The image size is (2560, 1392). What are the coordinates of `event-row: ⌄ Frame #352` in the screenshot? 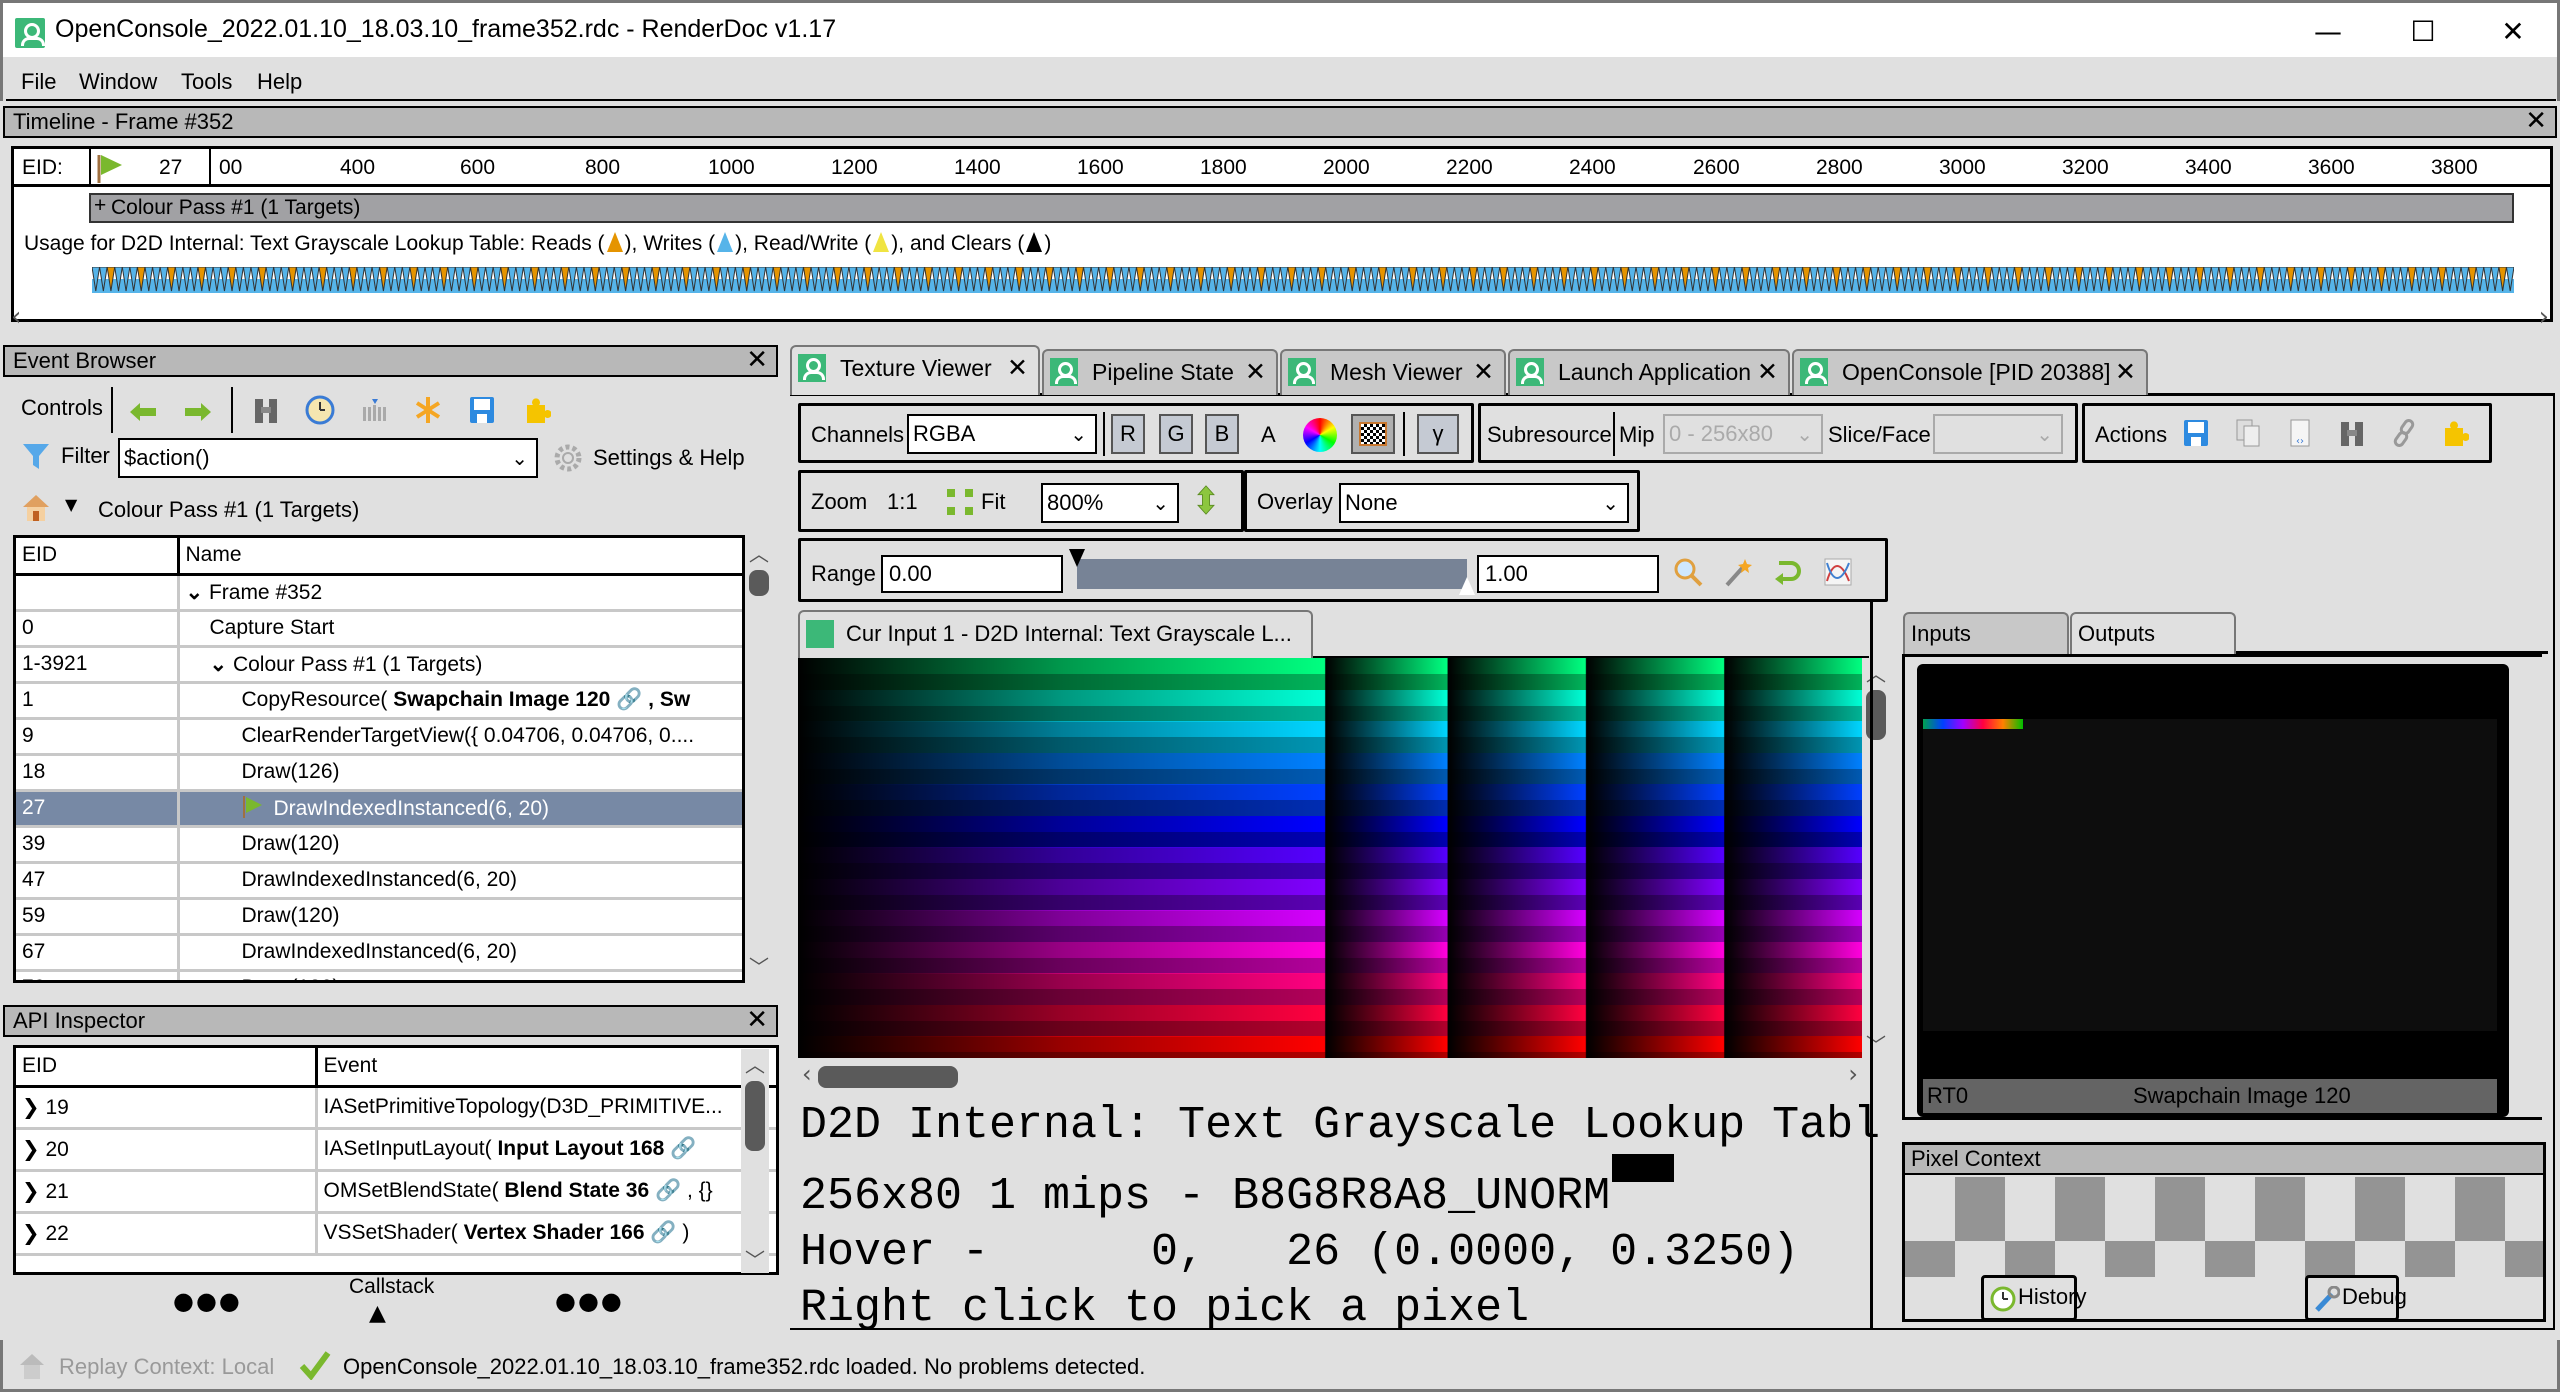 It's located at (379, 593).